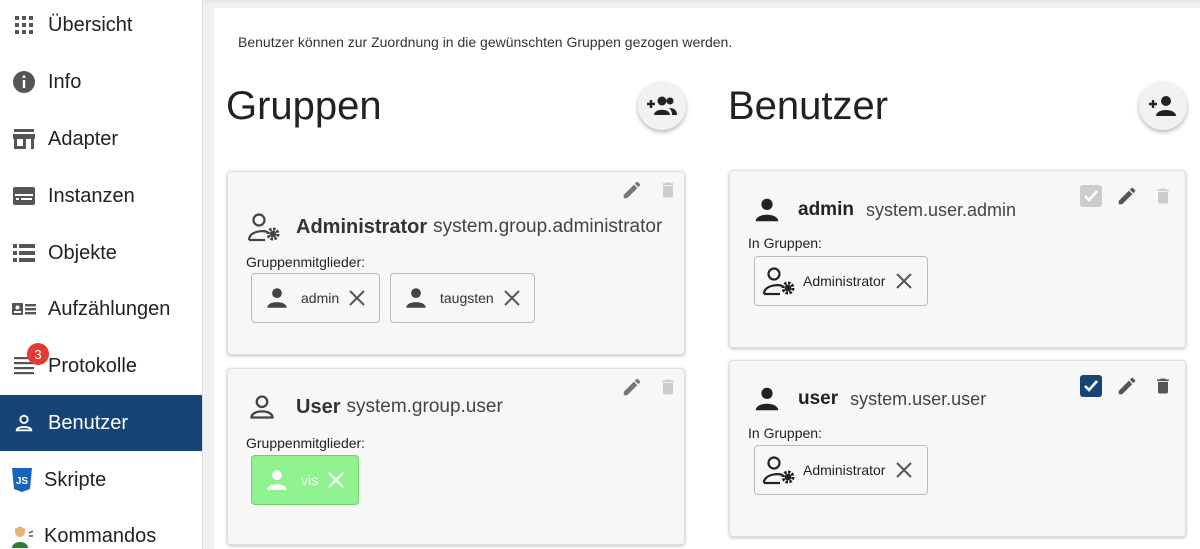 The height and width of the screenshot is (549, 1200). Describe the element at coordinates (88, 422) in the screenshot. I see `sidebar-item-label: Benutzer` at that location.